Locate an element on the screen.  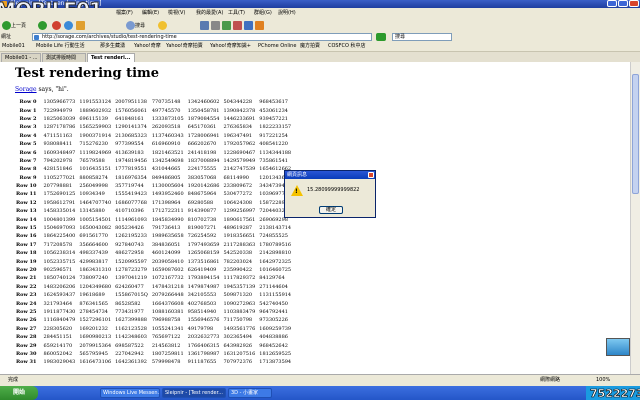
maximize-button is located at coordinates (623, 3).